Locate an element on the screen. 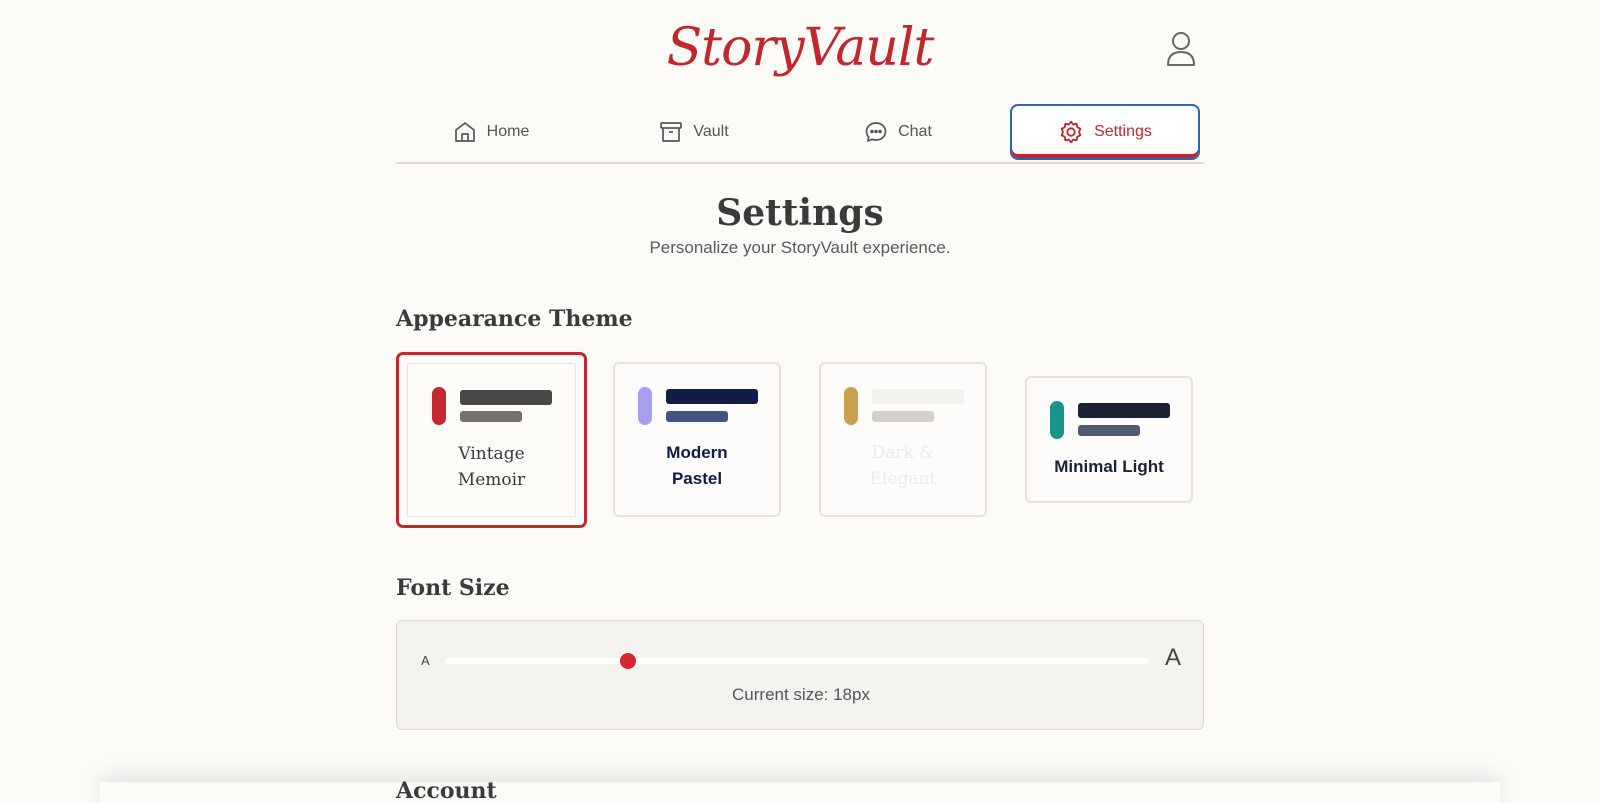  theme-name-line: Elegant is located at coordinates (903, 479).